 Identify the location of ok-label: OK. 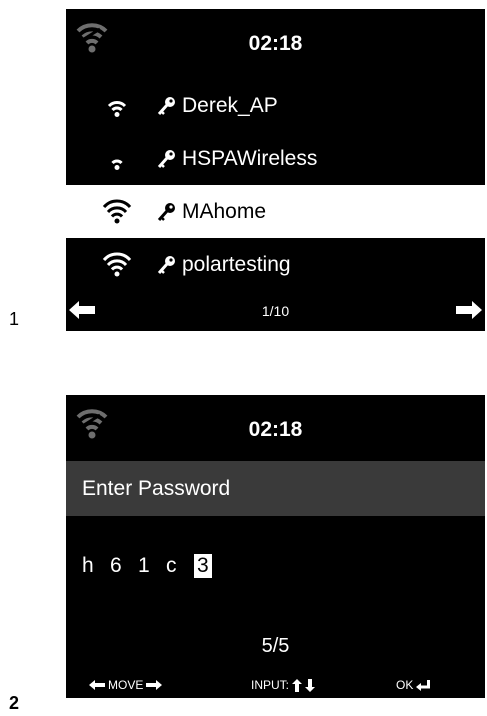
(405, 685).